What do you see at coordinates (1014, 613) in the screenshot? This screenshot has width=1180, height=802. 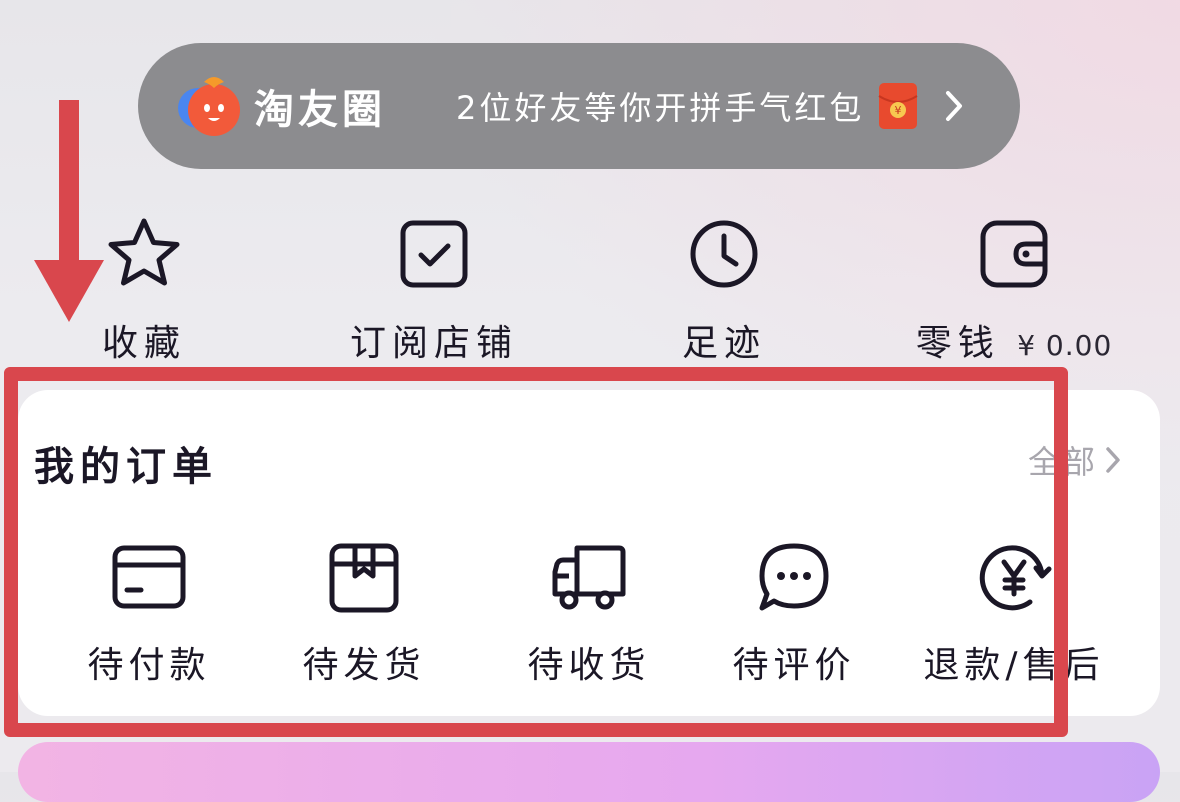 I see `order-refund-after-sales: 退款/售后` at bounding box center [1014, 613].